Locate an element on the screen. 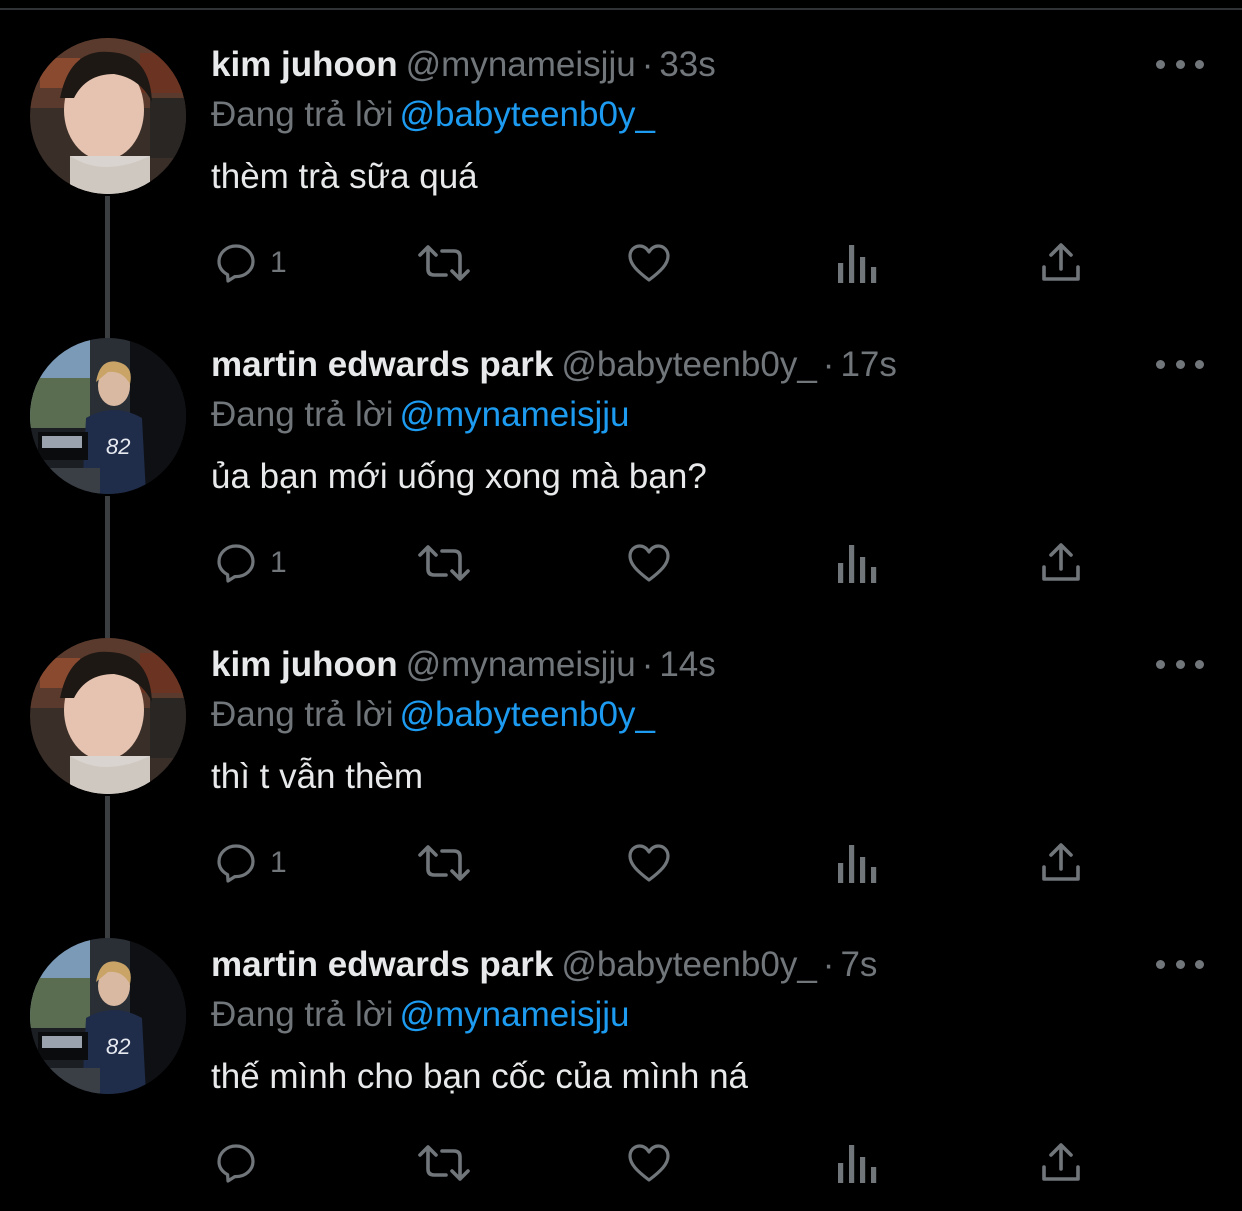 The image size is (1242, 1211). reply-button is located at coordinates (241, 1163).